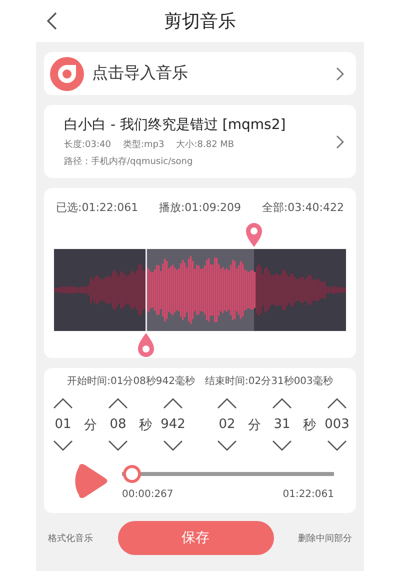 This screenshot has height=571, width=400. Describe the element at coordinates (145, 345) in the screenshot. I see `start-marker-pin-icon` at that location.